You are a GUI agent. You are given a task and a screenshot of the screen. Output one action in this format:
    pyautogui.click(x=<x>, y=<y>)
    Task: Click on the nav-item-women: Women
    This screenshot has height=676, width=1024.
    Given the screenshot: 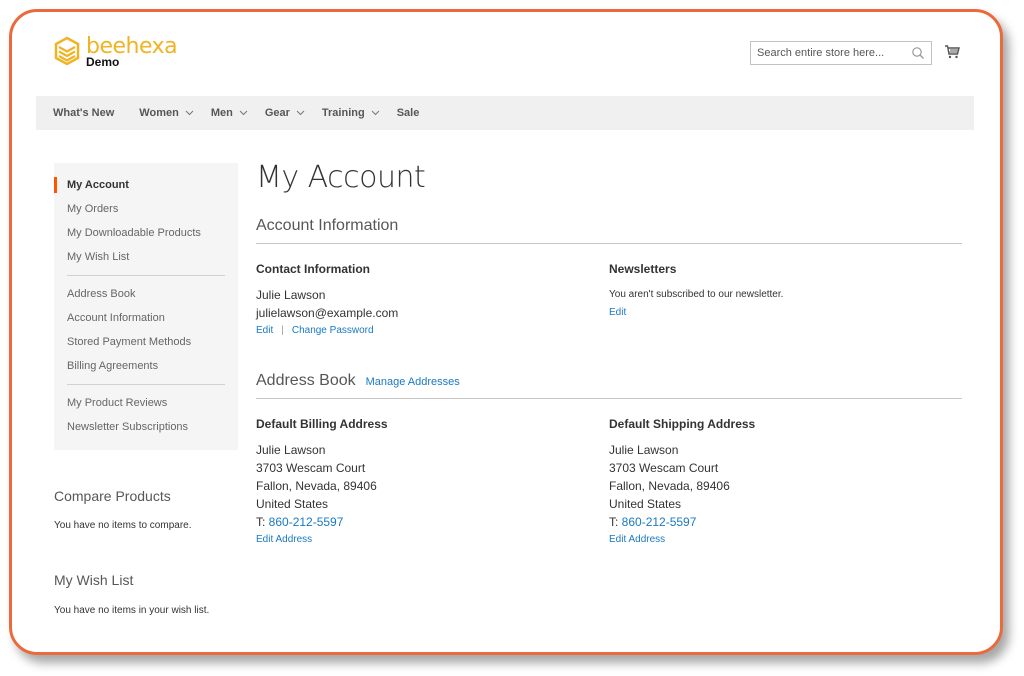 What is the action you would take?
    pyautogui.click(x=166, y=113)
    